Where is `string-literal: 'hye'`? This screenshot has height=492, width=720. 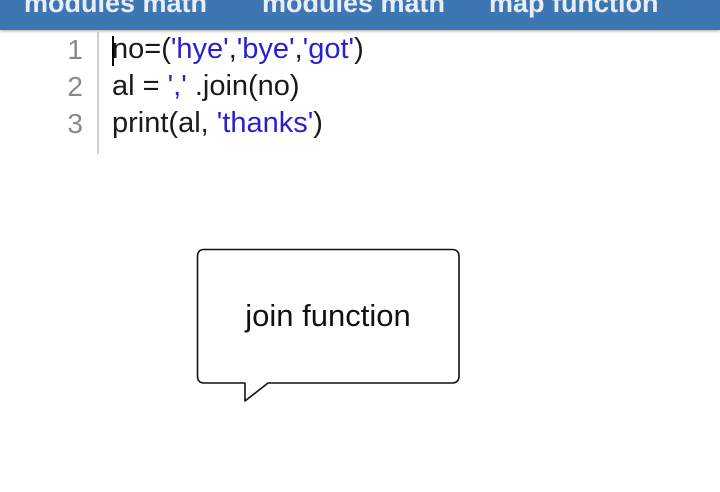
string-literal: 'hye' is located at coordinates (199, 49).